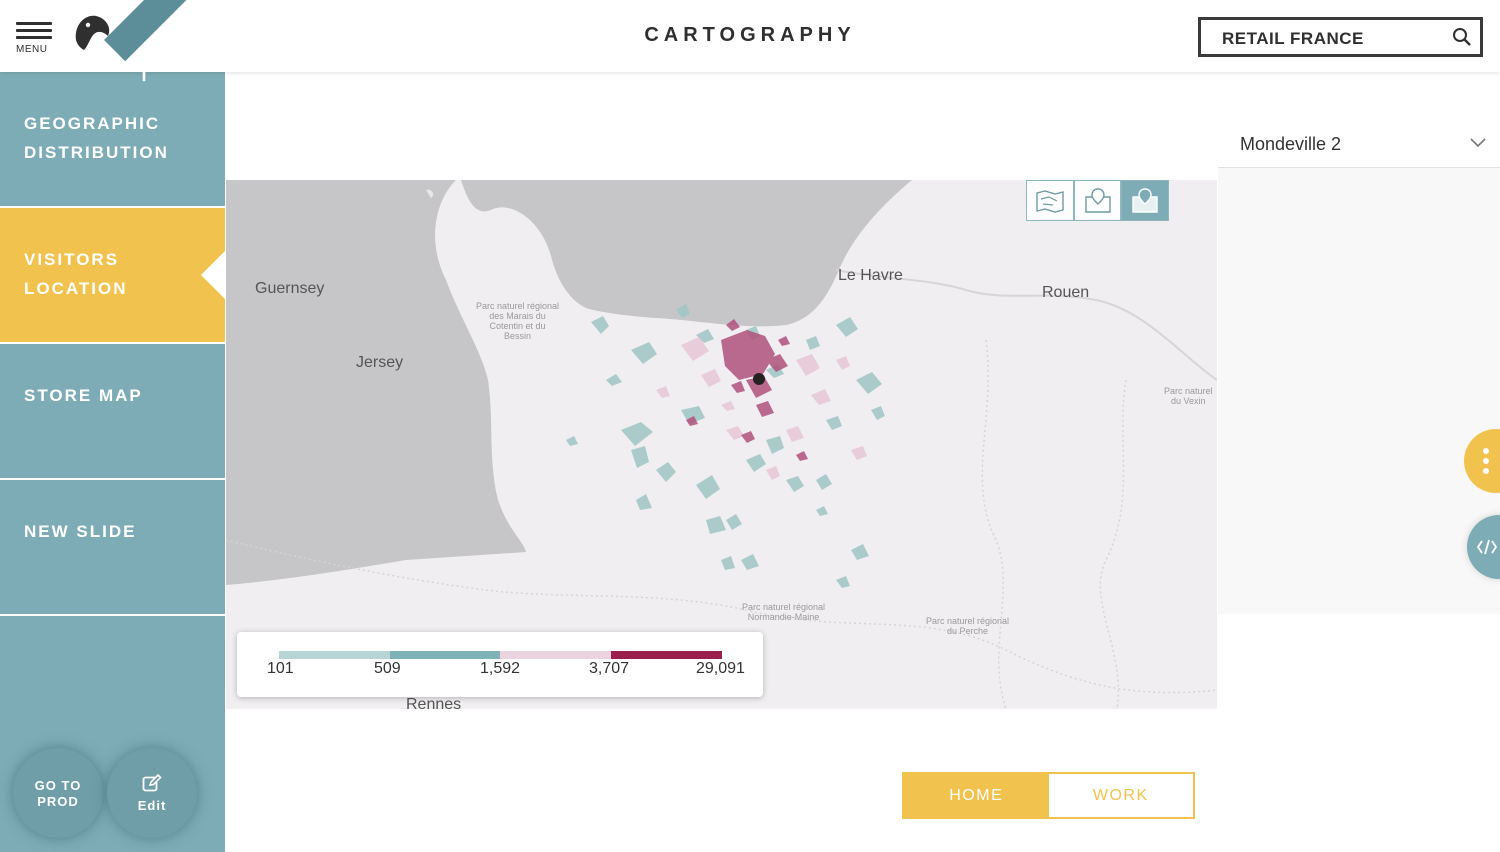  I want to click on sidebar-item-new-slide: NEW SLIDE, so click(112, 548).